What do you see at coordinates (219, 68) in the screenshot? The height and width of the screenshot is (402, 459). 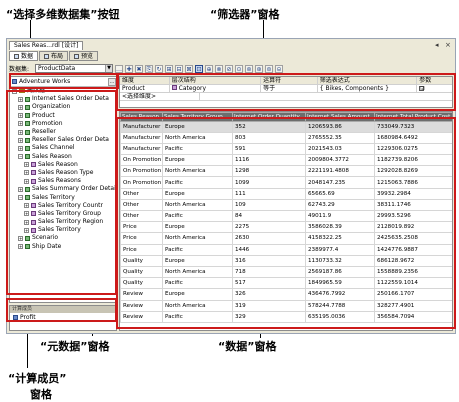 I see `toolbar-button: ⊗` at bounding box center [219, 68].